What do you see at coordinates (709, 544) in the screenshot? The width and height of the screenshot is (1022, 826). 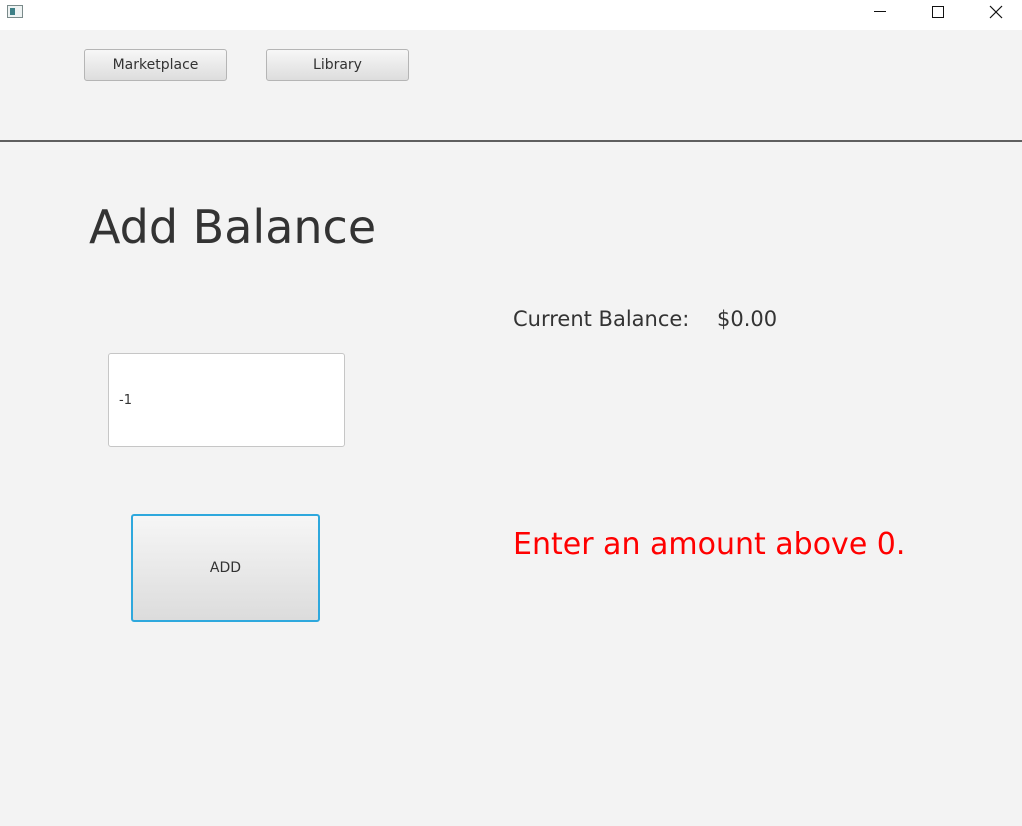 I see `error-message: Enter an amount above 0.` at bounding box center [709, 544].